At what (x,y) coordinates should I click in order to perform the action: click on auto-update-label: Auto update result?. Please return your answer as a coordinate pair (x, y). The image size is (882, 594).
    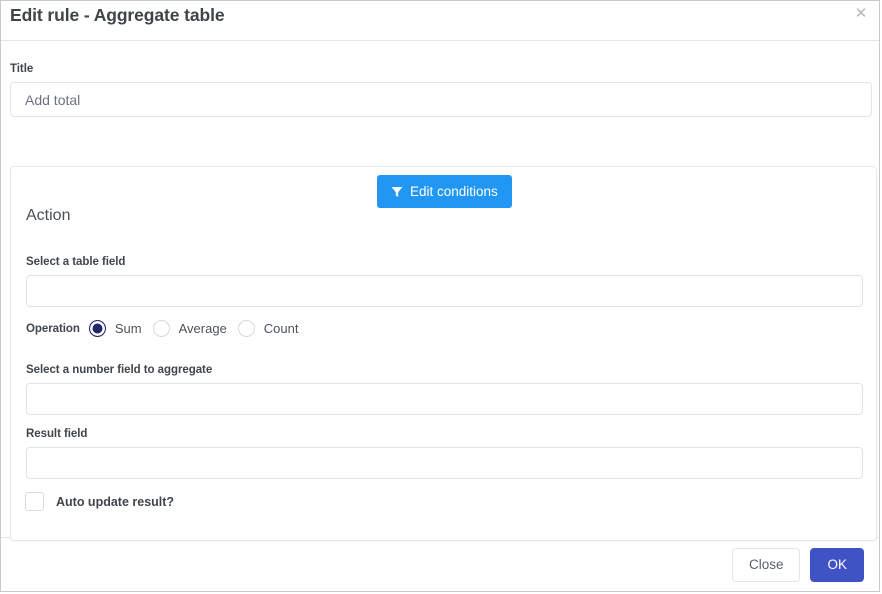
    Looking at the image, I should click on (115, 501).